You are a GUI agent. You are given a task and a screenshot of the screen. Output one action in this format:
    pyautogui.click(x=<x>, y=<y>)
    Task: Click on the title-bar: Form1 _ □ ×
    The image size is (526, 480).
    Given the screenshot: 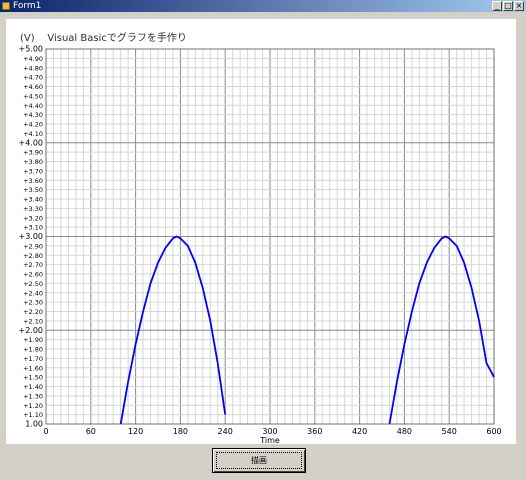 What is the action you would take?
    pyautogui.click(x=263, y=6)
    